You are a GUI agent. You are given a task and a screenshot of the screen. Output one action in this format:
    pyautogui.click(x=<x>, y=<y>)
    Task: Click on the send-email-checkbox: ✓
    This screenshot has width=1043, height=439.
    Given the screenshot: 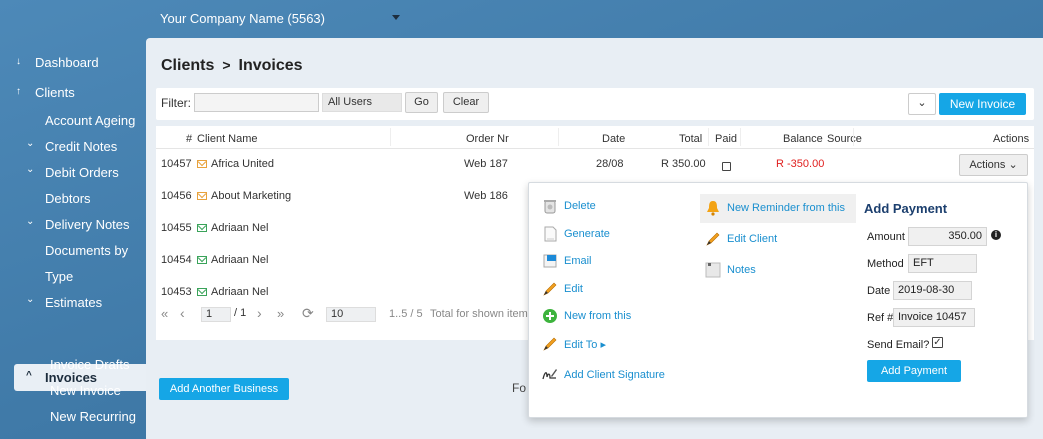 What is the action you would take?
    pyautogui.click(x=937, y=342)
    